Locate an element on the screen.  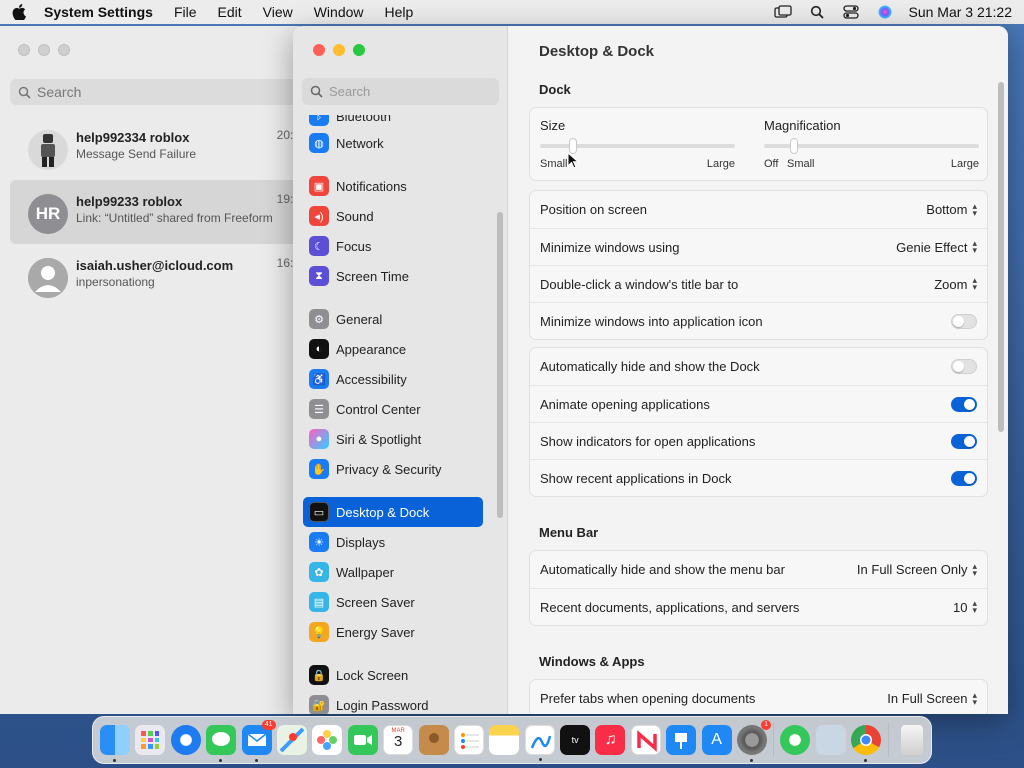
sidebar-item-sound: ◂) Sound is located at coordinates (393, 216).